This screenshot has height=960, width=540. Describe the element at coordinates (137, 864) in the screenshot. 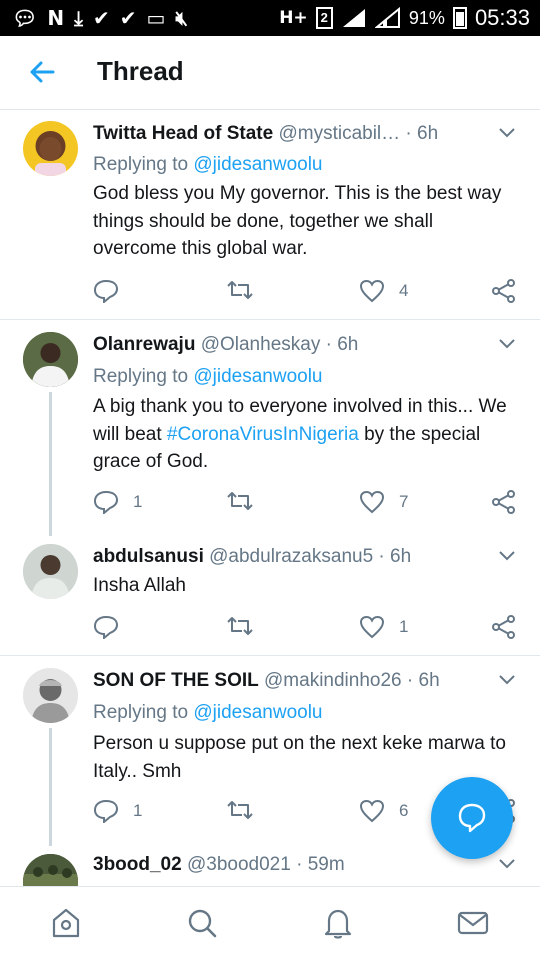

I see `display-name: 3bood_02` at that location.